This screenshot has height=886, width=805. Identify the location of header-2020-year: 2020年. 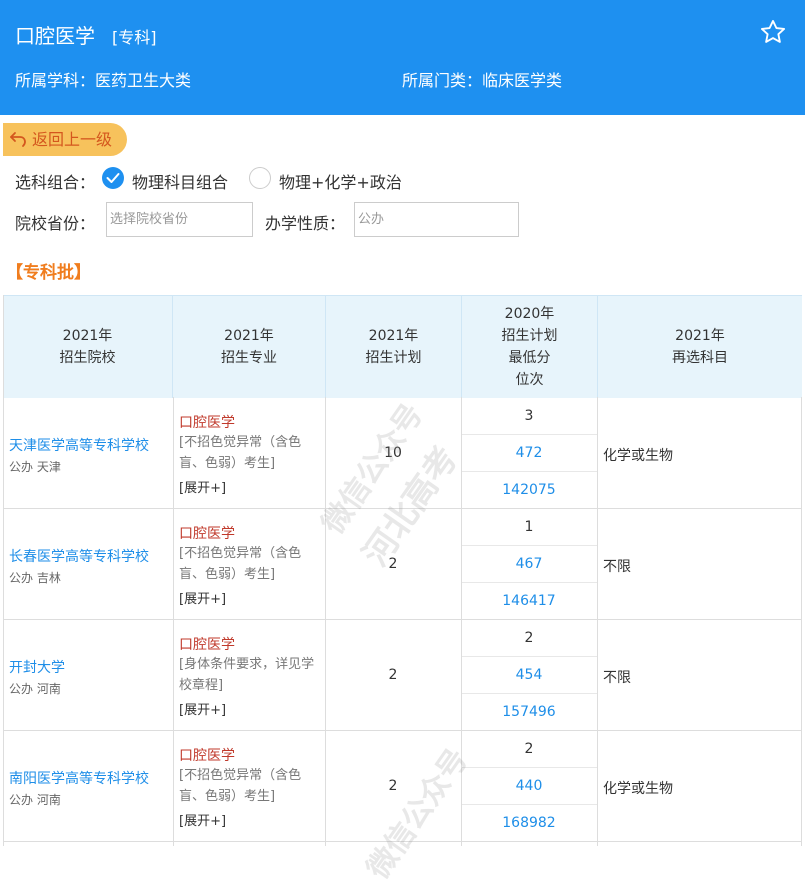
(530, 314).